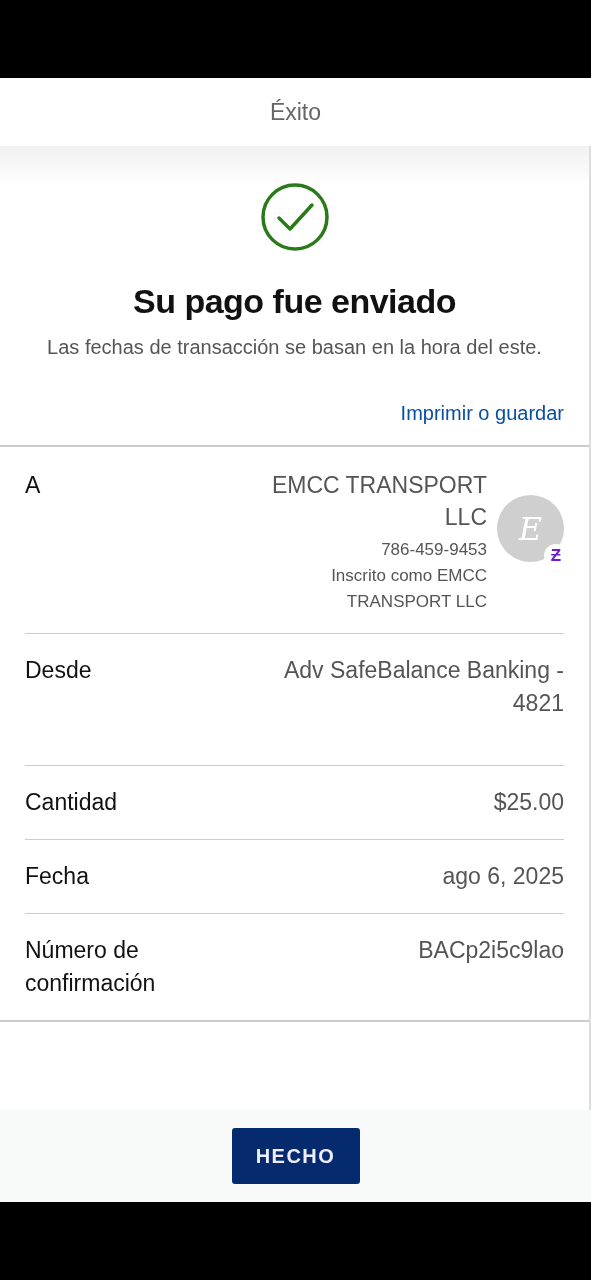 The width and height of the screenshot is (591, 1280). Describe the element at coordinates (528, 802) in the screenshot. I see `detail-value: $25.00` at that location.